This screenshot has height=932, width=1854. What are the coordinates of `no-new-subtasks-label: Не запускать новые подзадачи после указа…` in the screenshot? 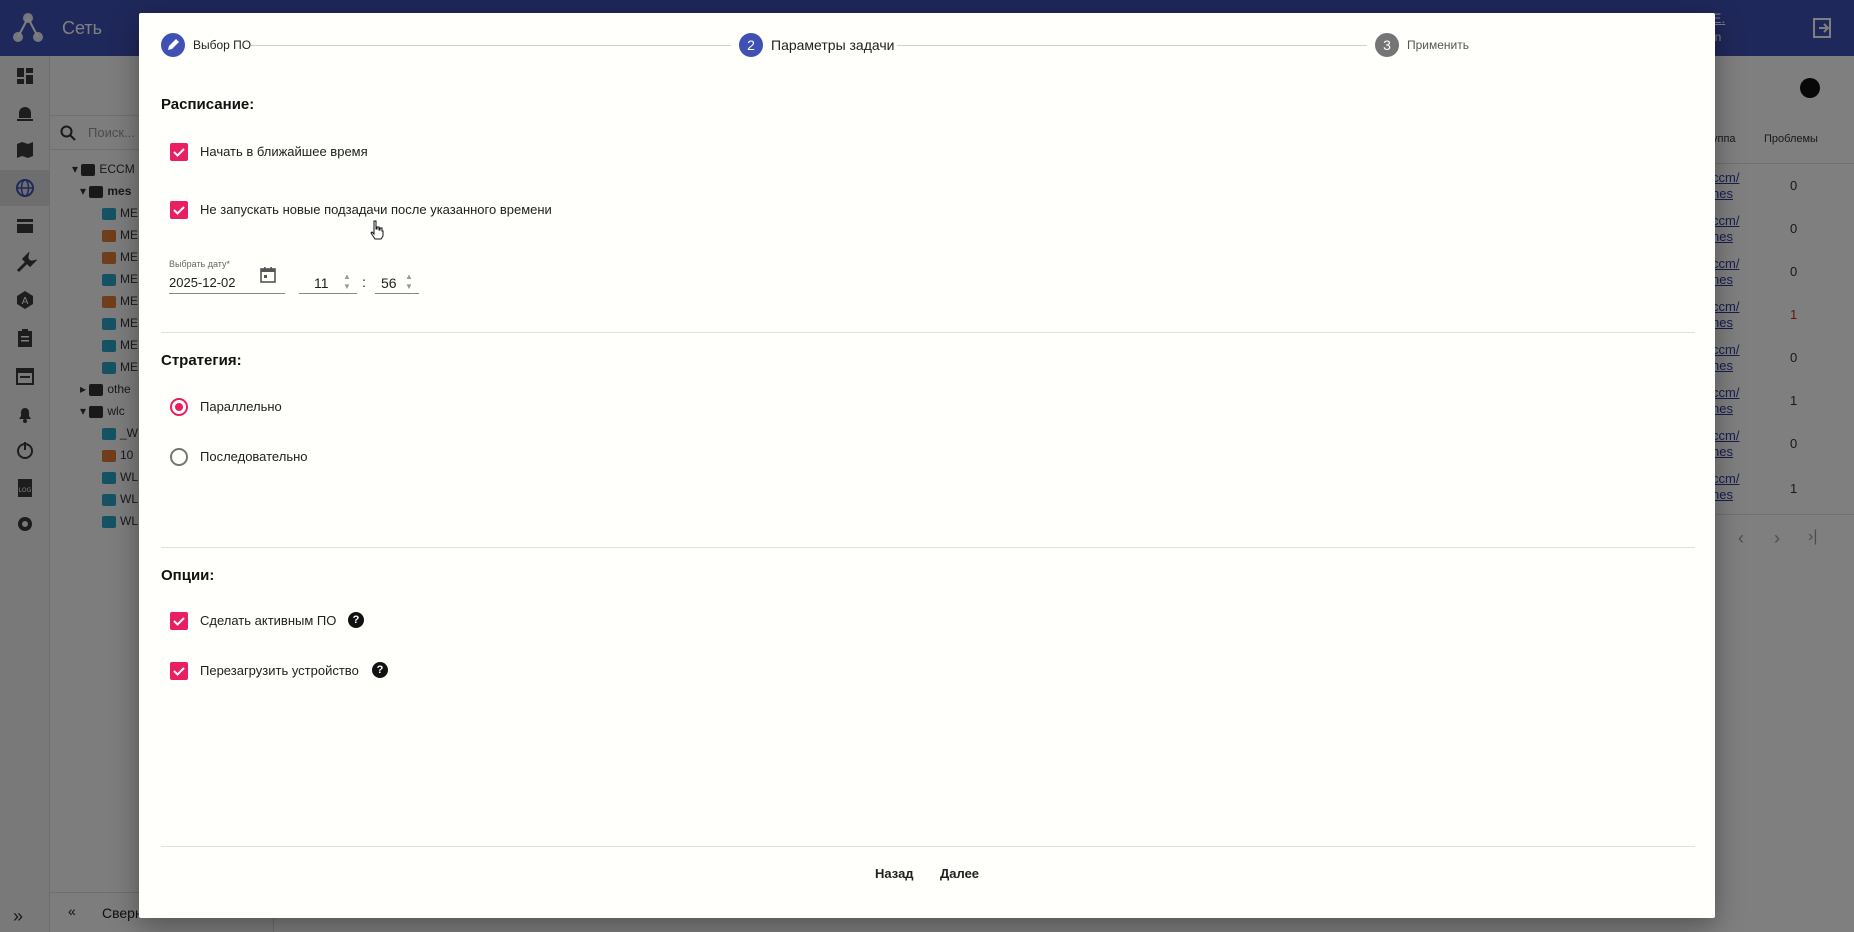 It's located at (376, 209).